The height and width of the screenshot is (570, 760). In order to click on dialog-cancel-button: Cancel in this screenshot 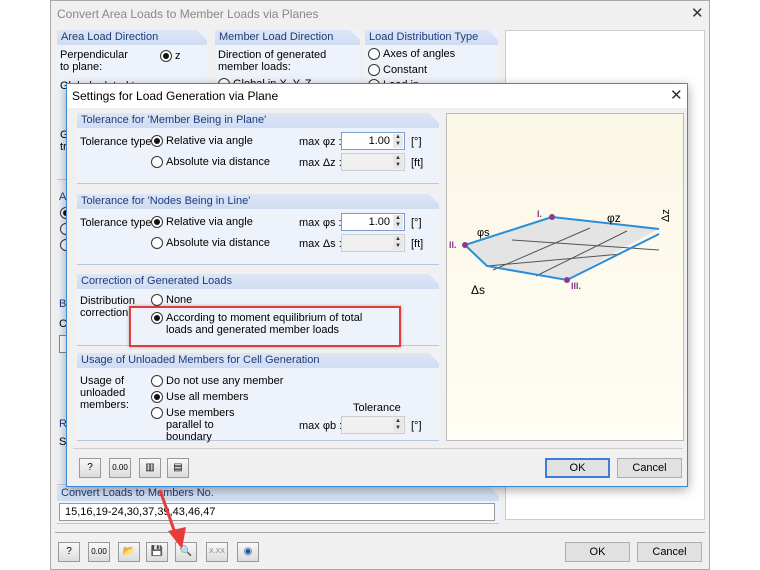, I will do `click(649, 468)`.